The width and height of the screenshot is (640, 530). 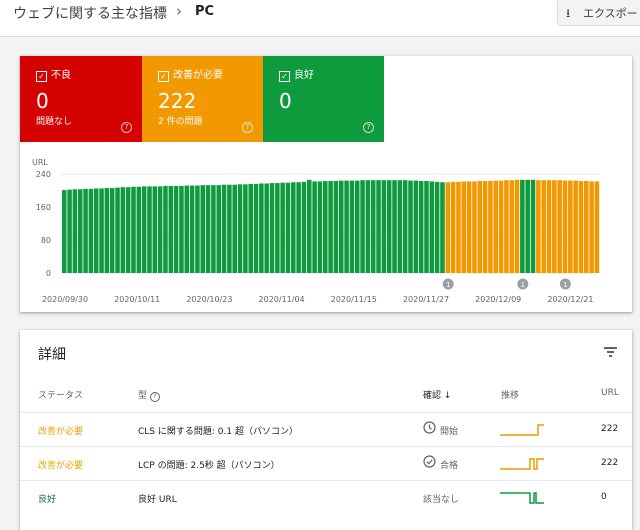 I want to click on col-validation: 確認 ↓, so click(x=437, y=394).